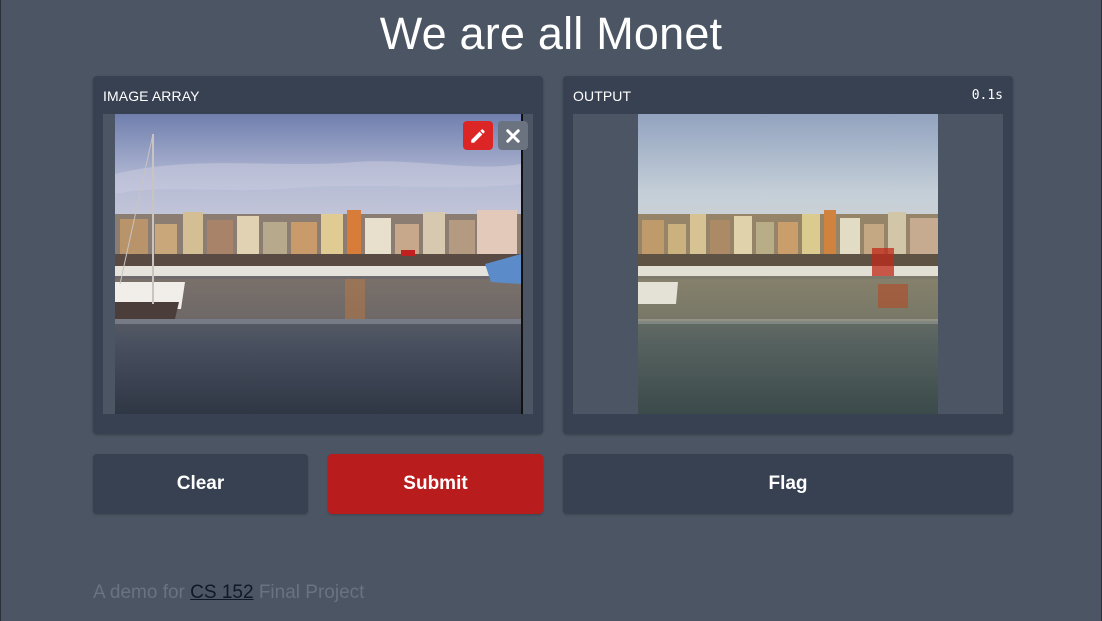 Image resolution: width=1102 pixels, height=621 pixels. Describe the element at coordinates (987, 95) in the screenshot. I see `timing-badge: 0.1s` at that location.